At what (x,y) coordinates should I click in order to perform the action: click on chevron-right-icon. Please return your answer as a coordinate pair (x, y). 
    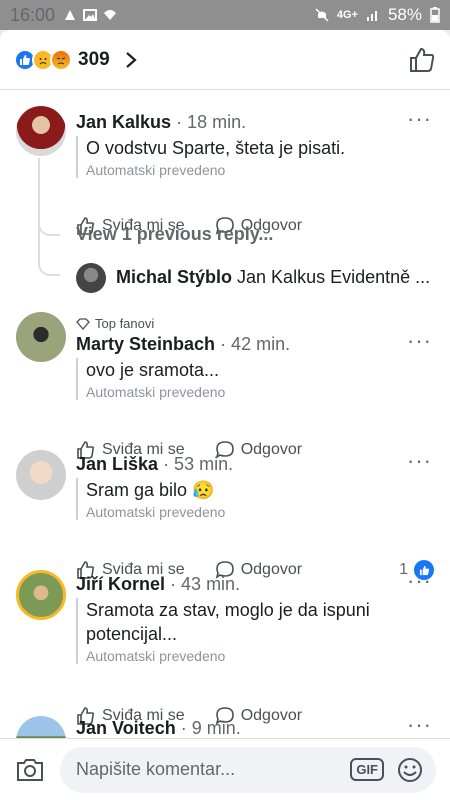
    Looking at the image, I should click on (131, 60).